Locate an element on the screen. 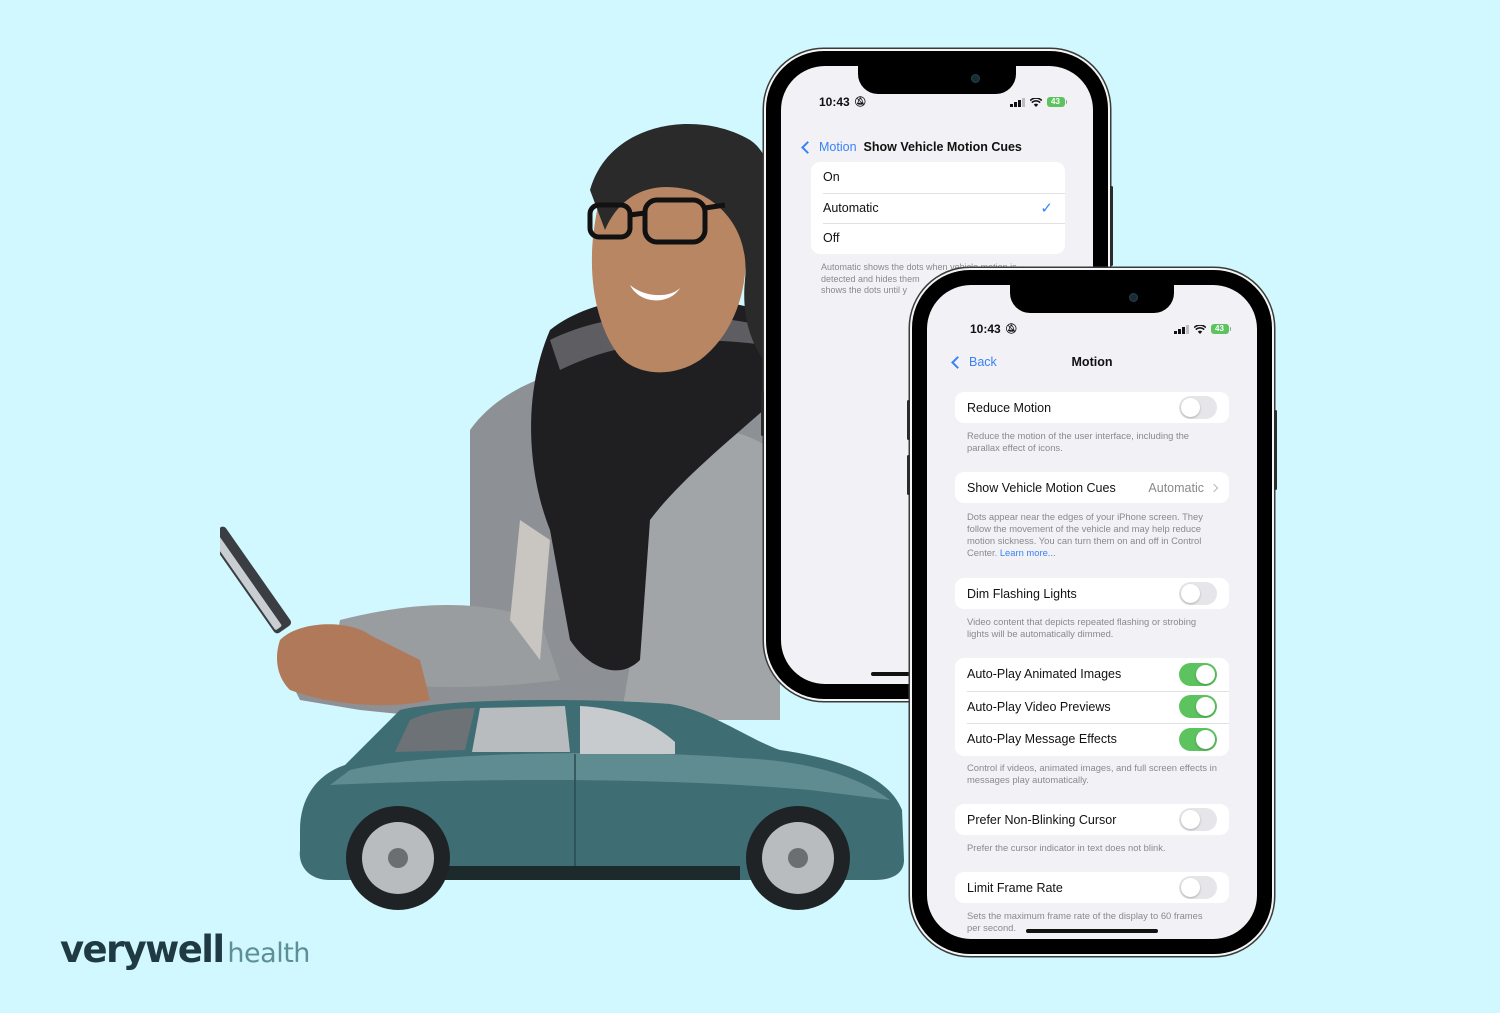 This screenshot has width=1500, height=1013. car-illustration is located at coordinates (601, 805).